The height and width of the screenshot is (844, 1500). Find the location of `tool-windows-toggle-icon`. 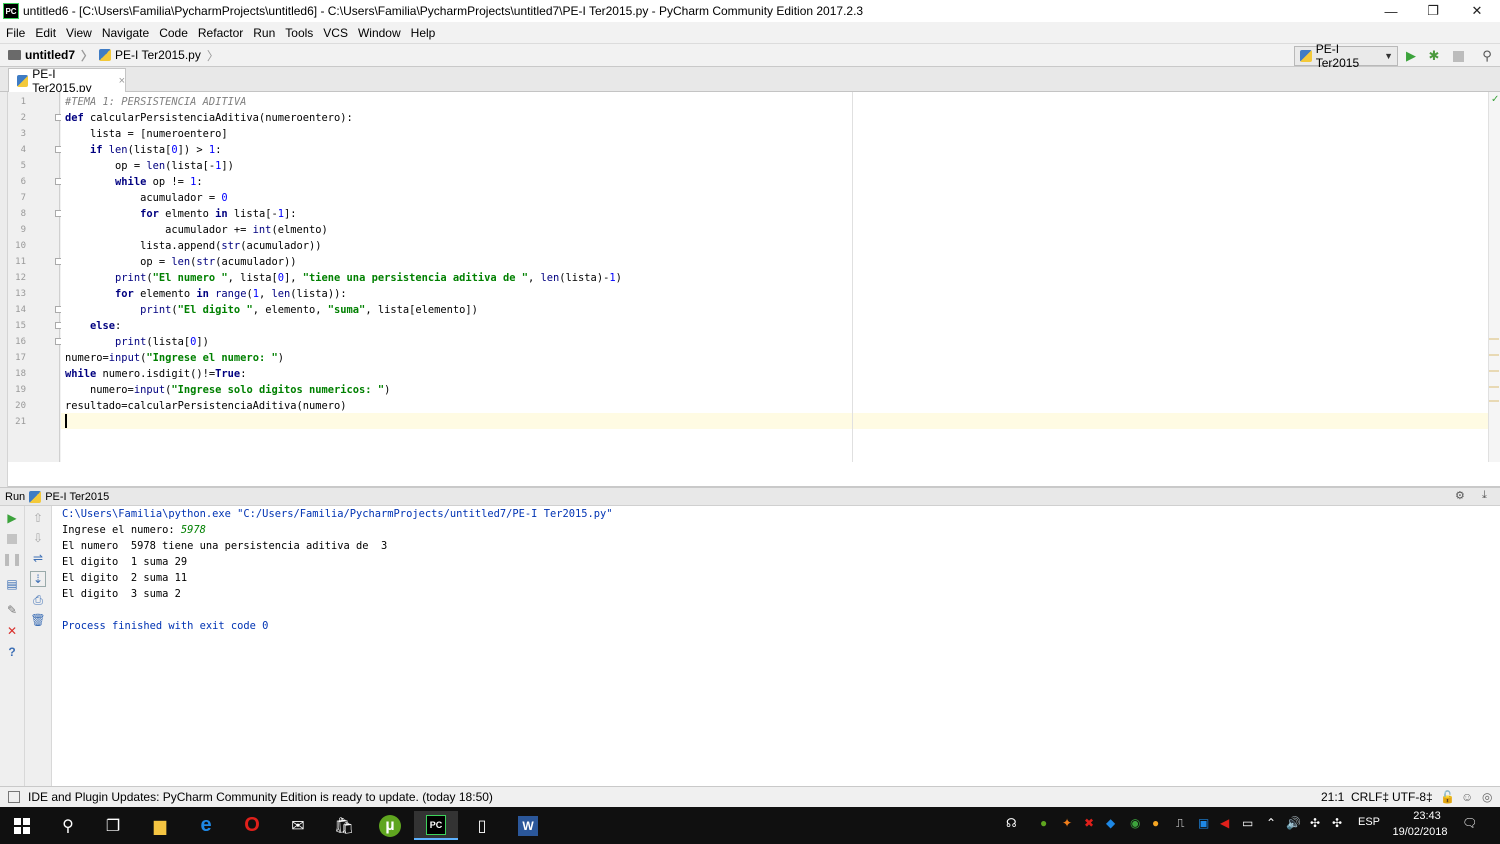

tool-windows-toggle-icon is located at coordinates (14, 797).